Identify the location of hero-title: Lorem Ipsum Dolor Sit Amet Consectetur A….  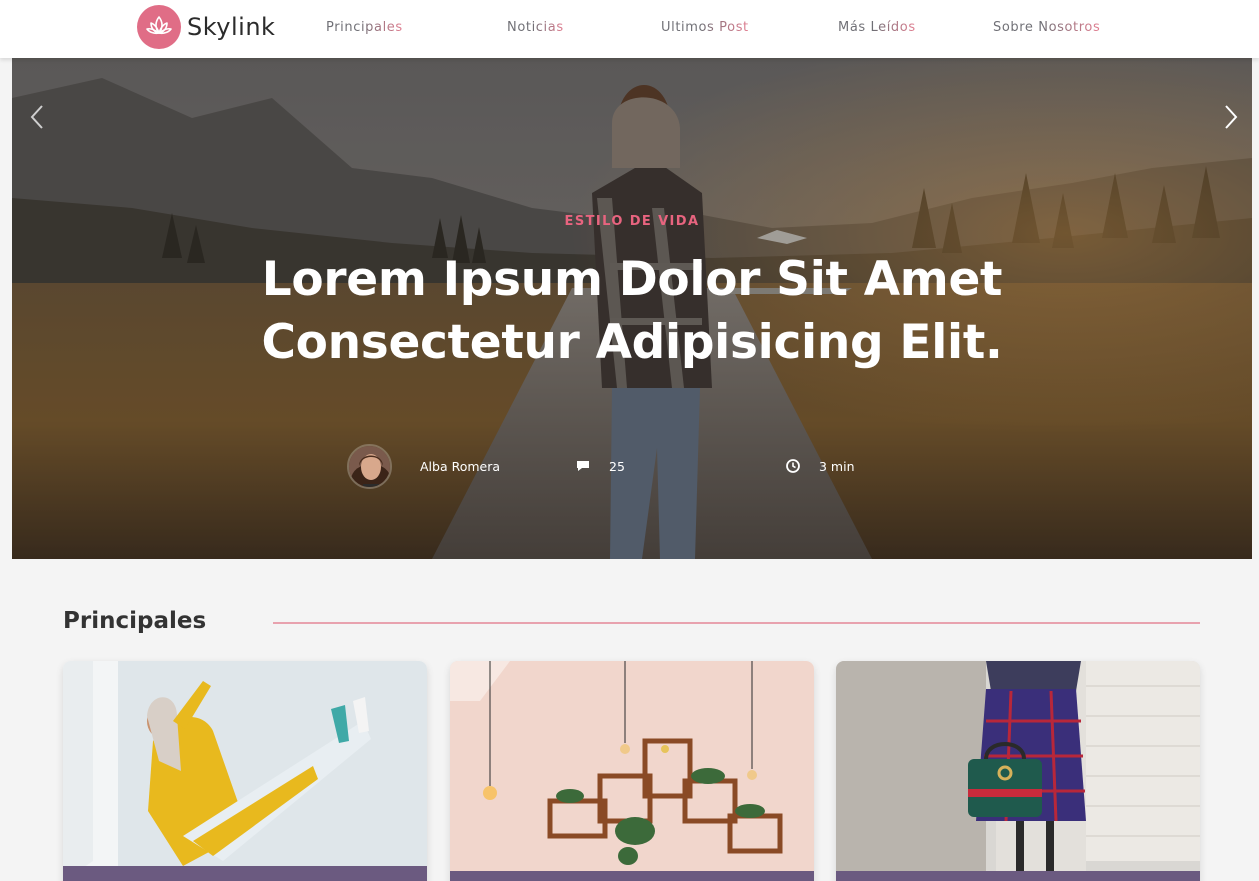
(632, 311).